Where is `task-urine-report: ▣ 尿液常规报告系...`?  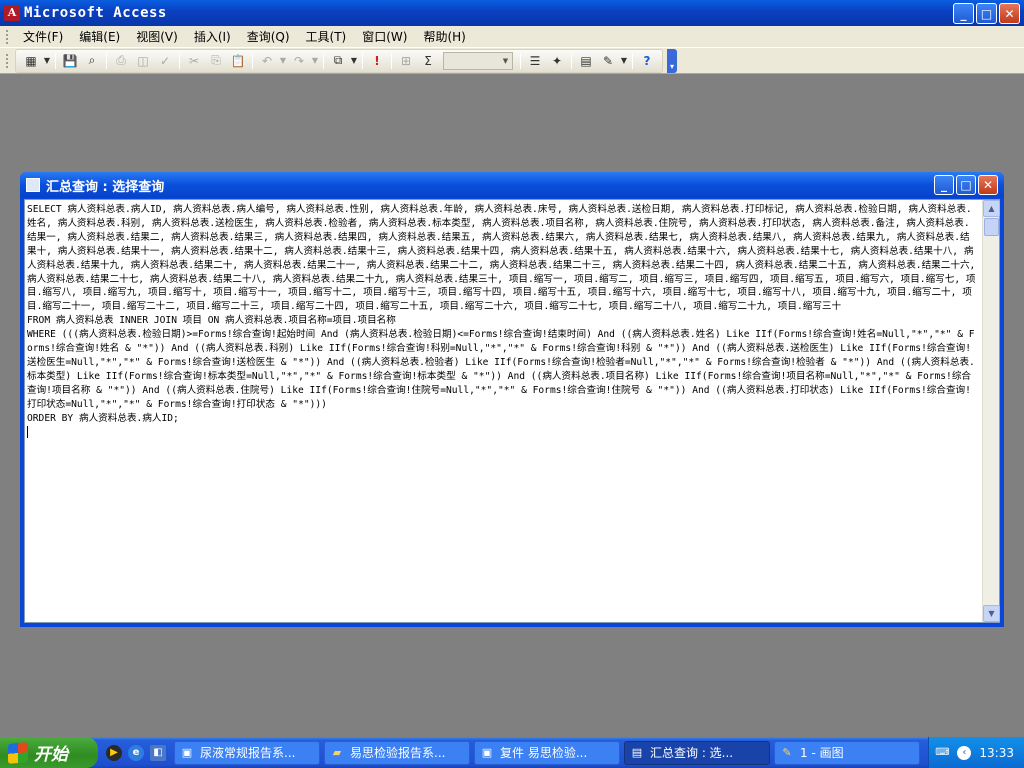
task-urine-report: ▣ 尿液常规报告系... is located at coordinates (247, 752).